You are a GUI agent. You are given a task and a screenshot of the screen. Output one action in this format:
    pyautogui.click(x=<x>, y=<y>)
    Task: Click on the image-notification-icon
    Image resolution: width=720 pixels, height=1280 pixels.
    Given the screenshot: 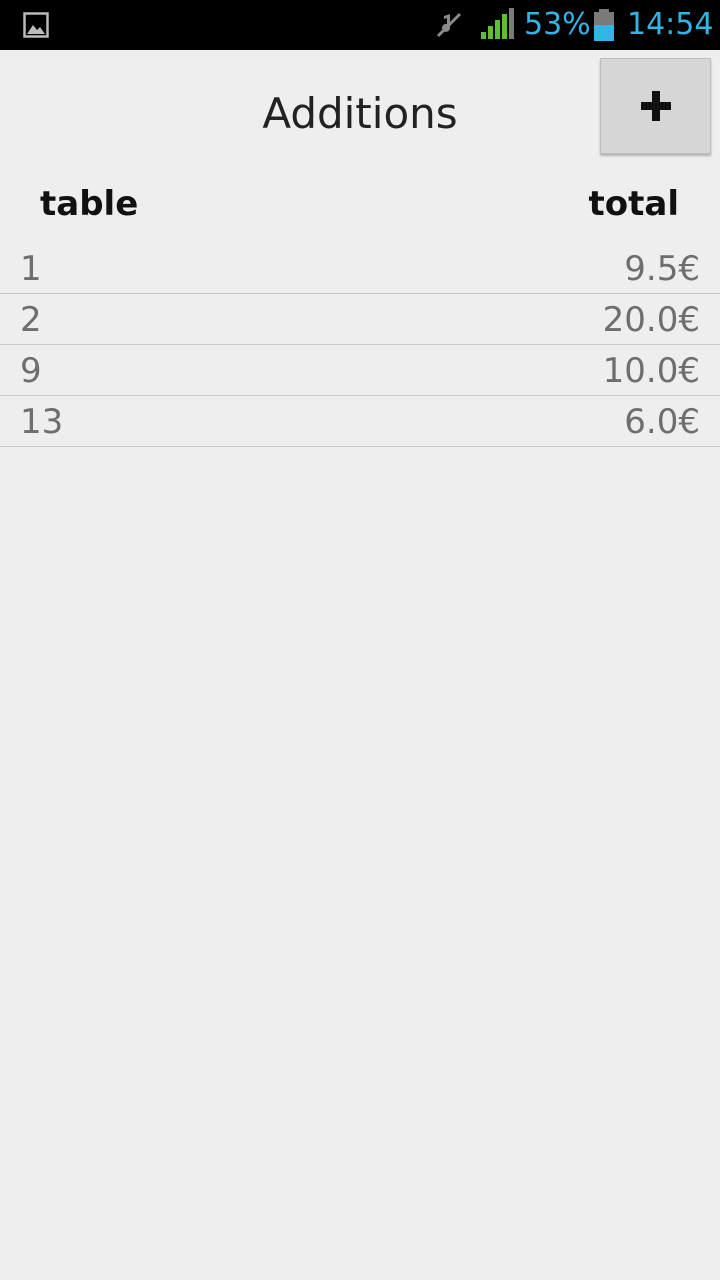 What is the action you would take?
    pyautogui.click(x=36, y=25)
    